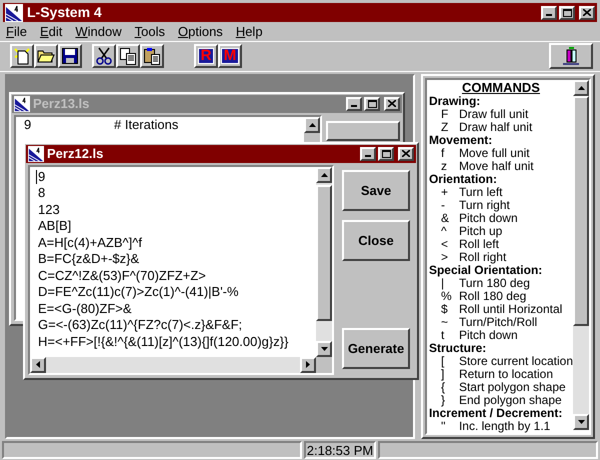 Image resolution: width=600 pixels, height=460 pixels. I want to click on command-symbol: <, so click(444, 244).